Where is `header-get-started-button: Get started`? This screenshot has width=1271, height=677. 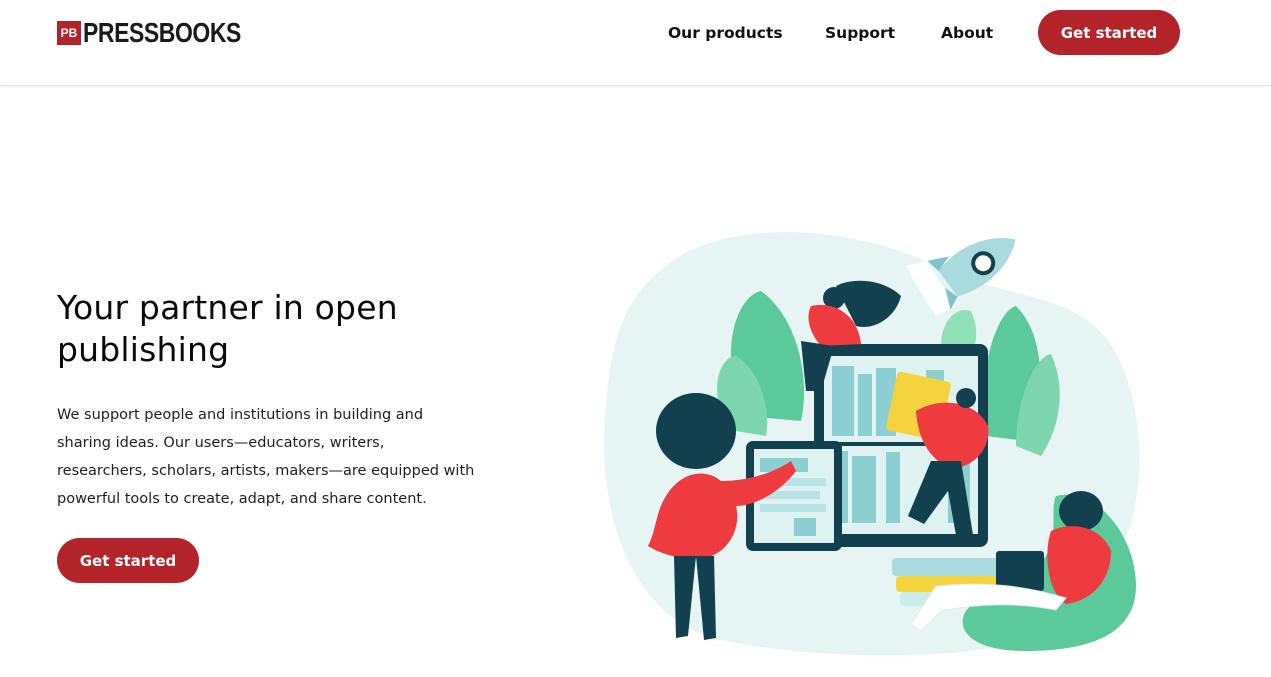
header-get-started-button: Get started is located at coordinates (1109, 32).